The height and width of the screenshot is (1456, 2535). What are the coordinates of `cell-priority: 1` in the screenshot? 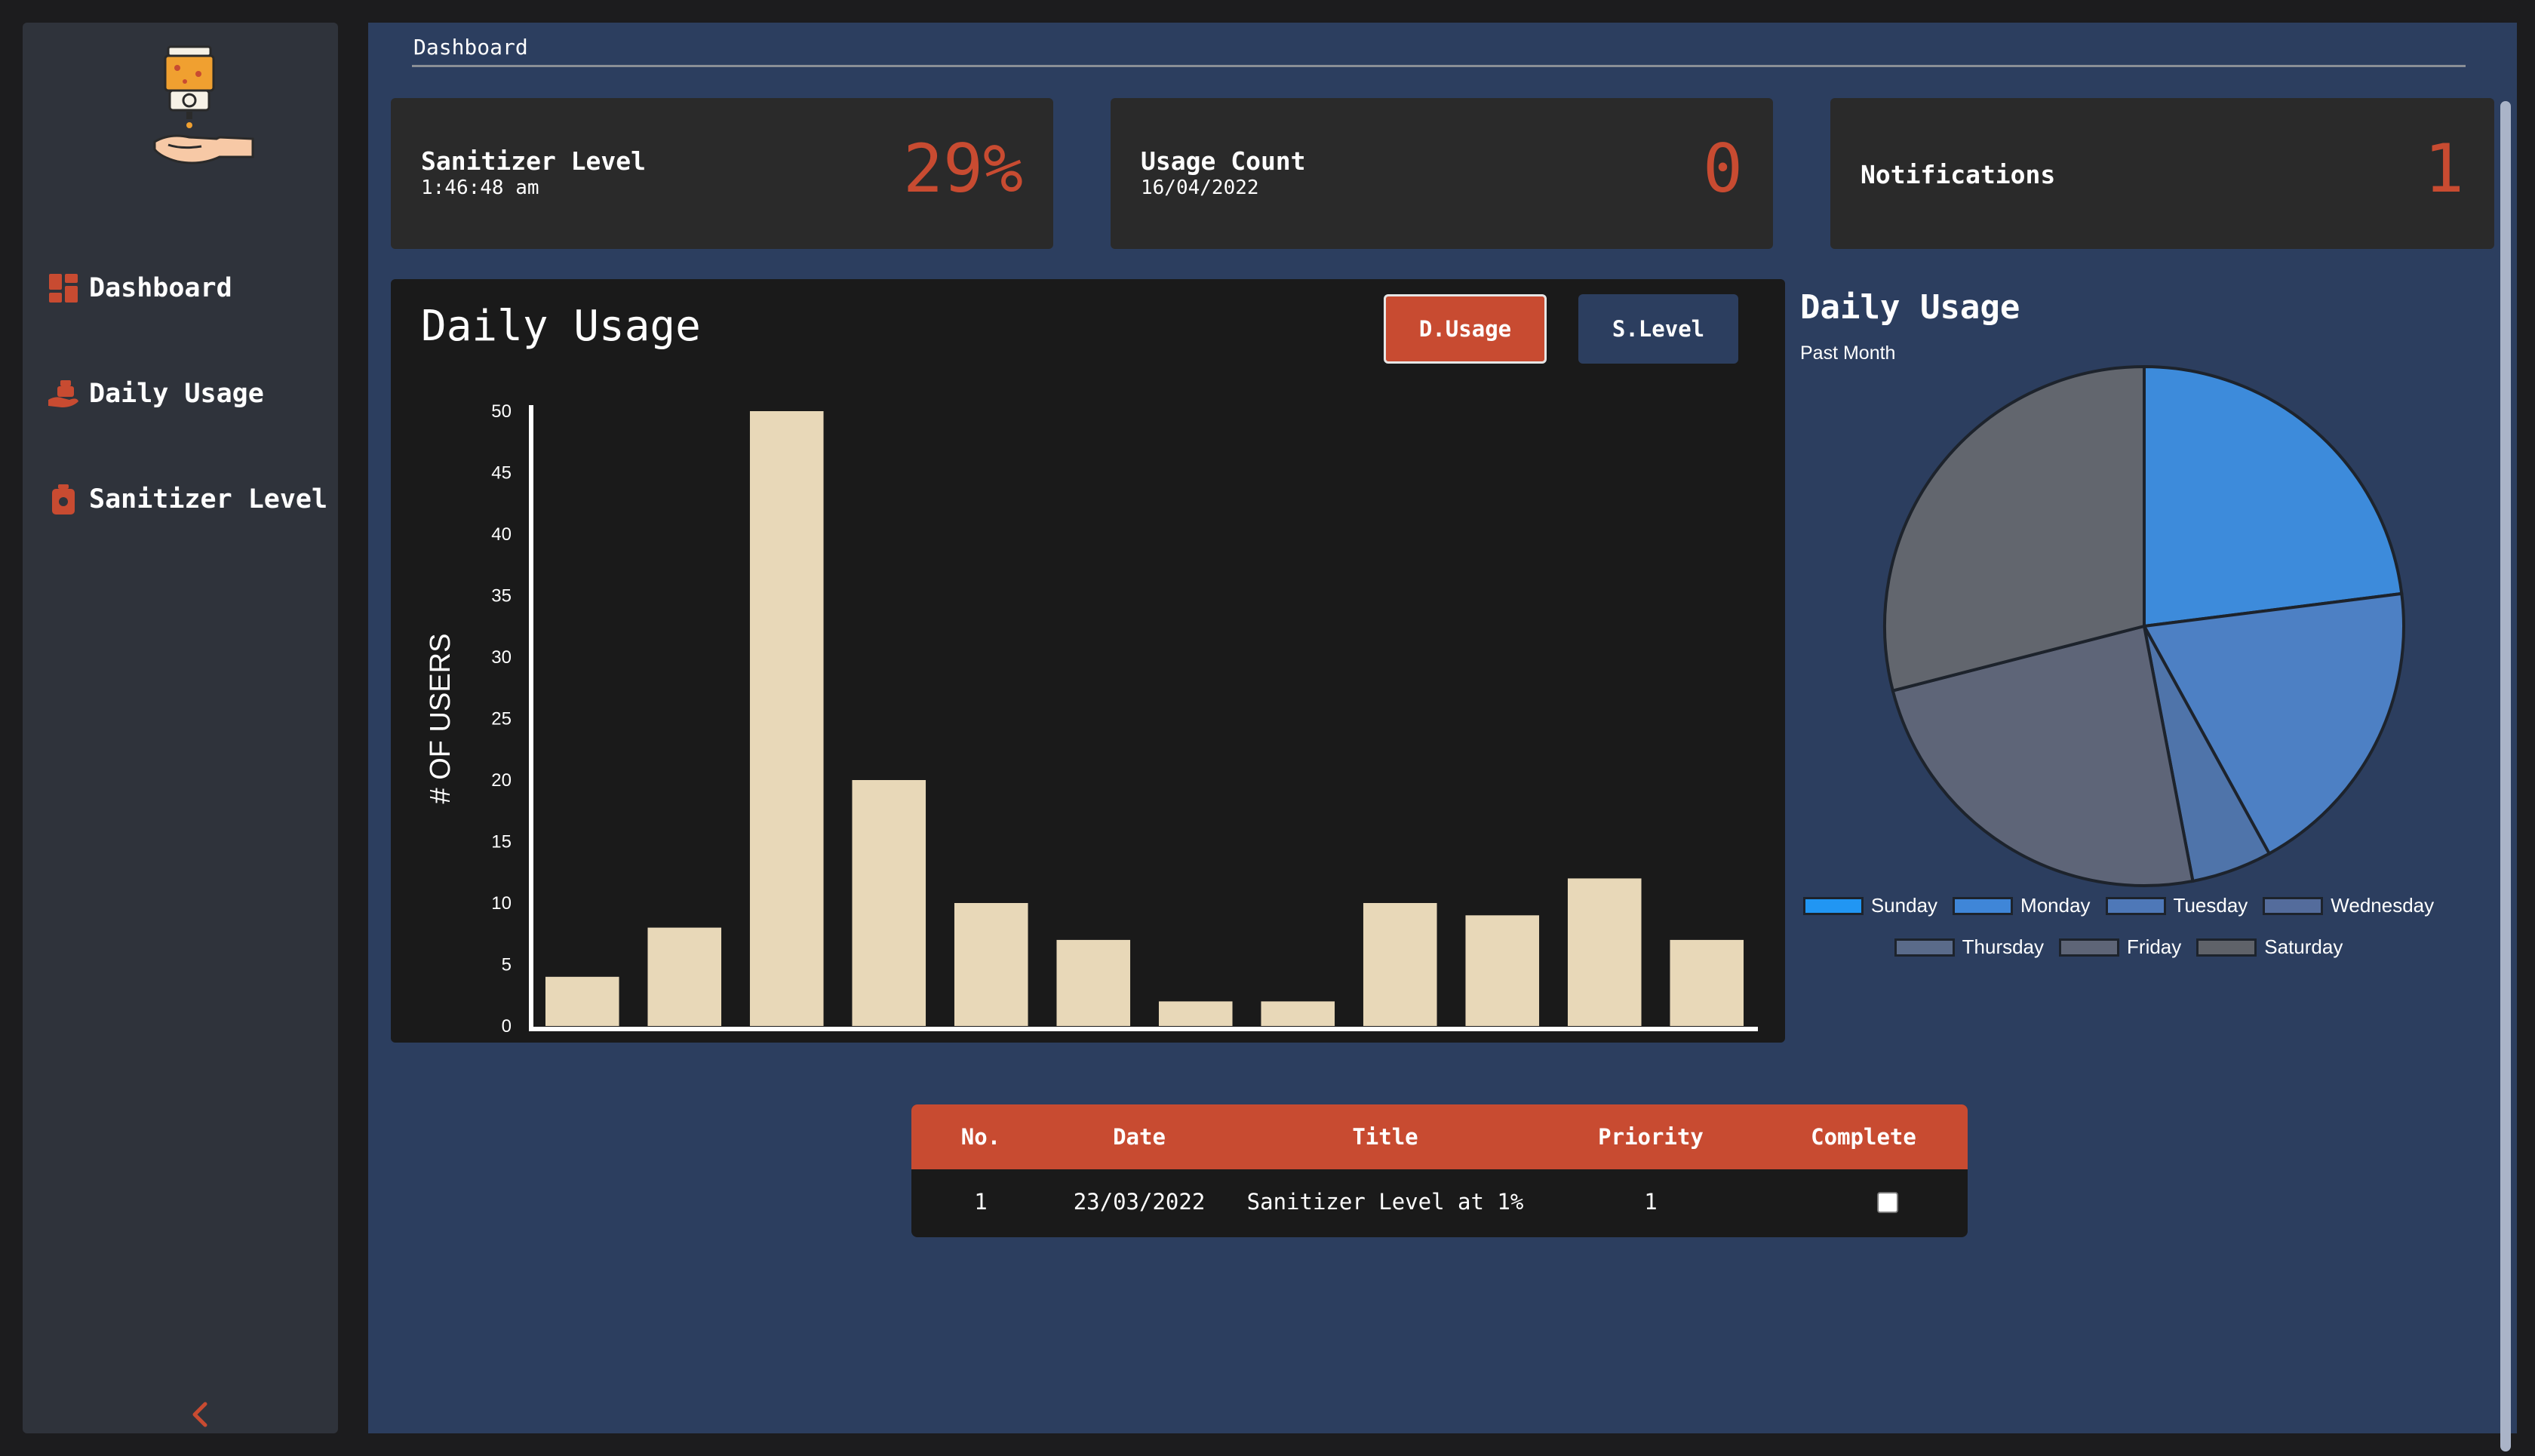 It's located at (1651, 1202).